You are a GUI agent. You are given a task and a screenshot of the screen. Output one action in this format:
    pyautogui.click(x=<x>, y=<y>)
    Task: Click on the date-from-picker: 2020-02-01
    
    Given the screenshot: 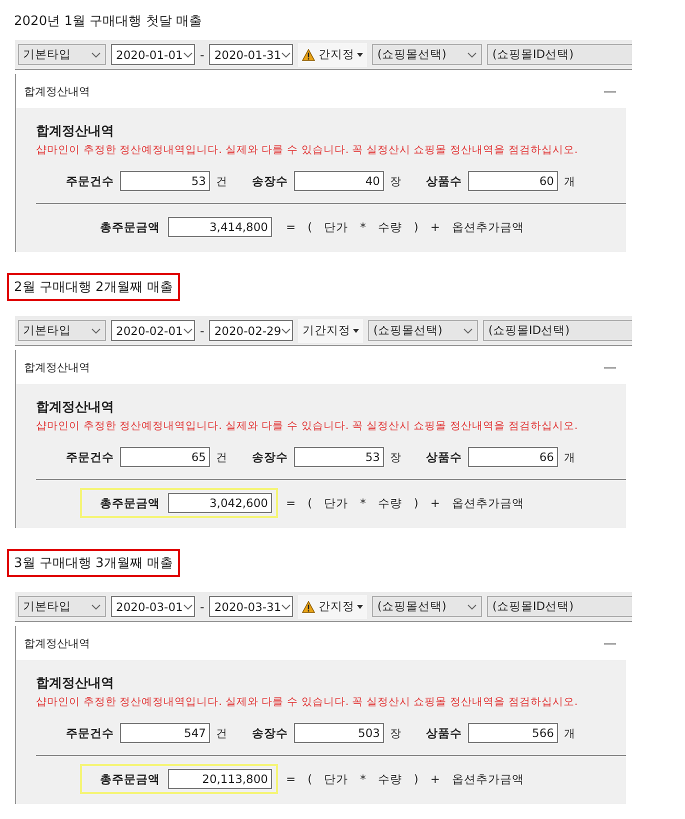 What is the action you would take?
    pyautogui.click(x=153, y=330)
    